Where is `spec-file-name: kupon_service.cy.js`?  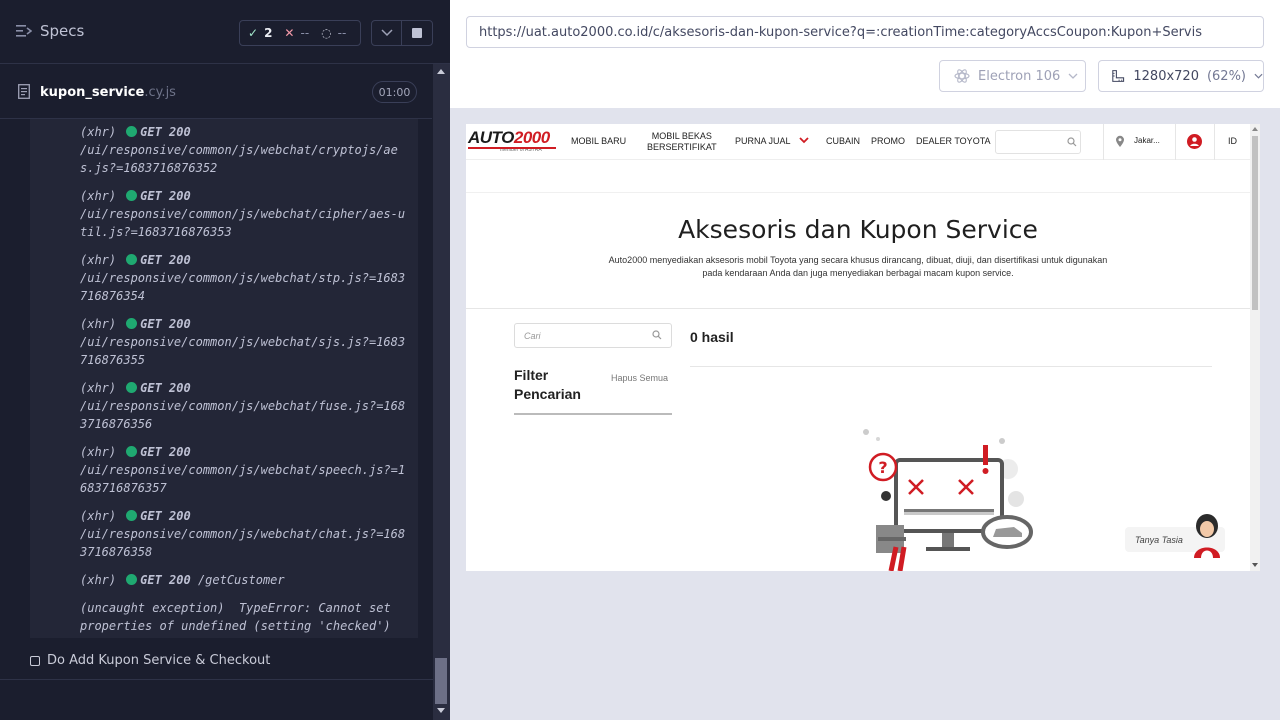
spec-file-name: kupon_service.cy.js is located at coordinates (108, 92).